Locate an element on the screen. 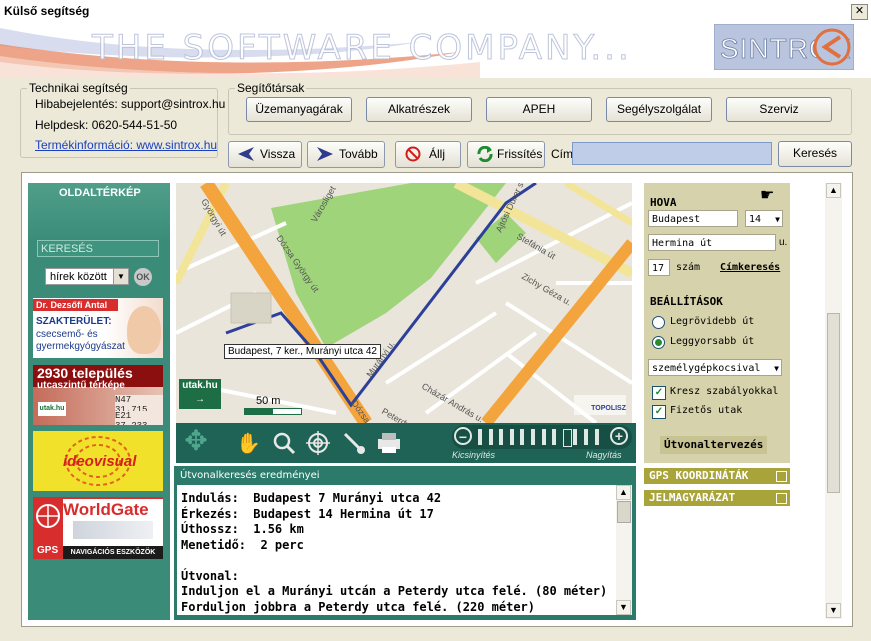  page-scroll-thumb is located at coordinates (833, 403).